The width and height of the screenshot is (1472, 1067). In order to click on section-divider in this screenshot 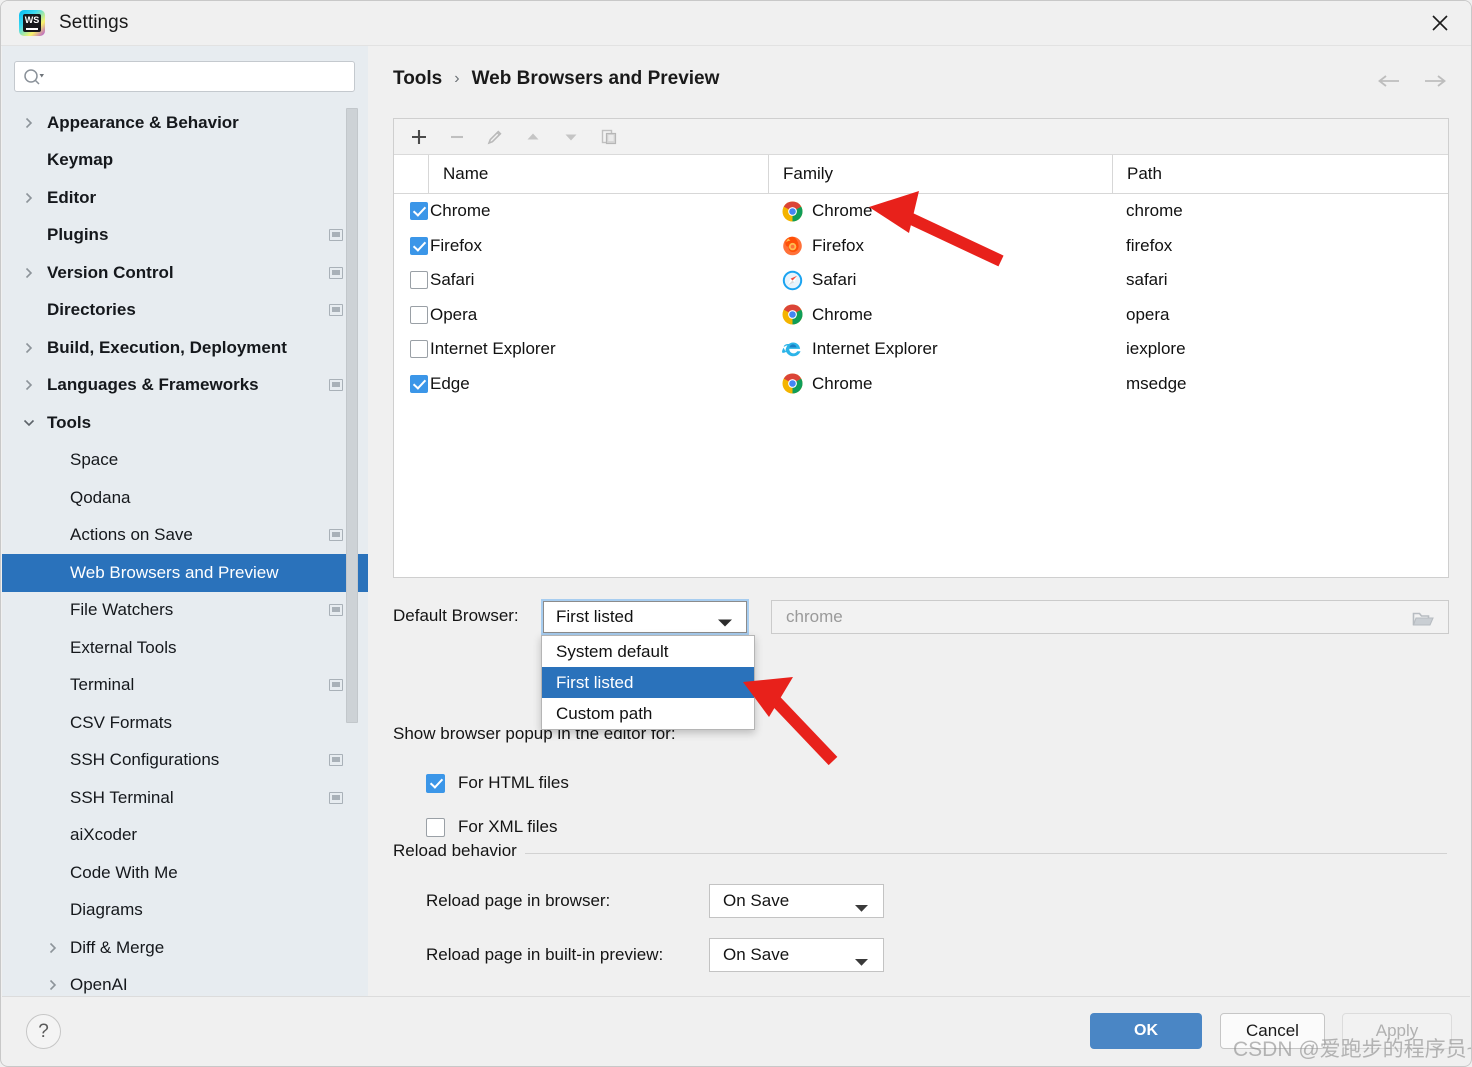, I will do `click(986, 853)`.